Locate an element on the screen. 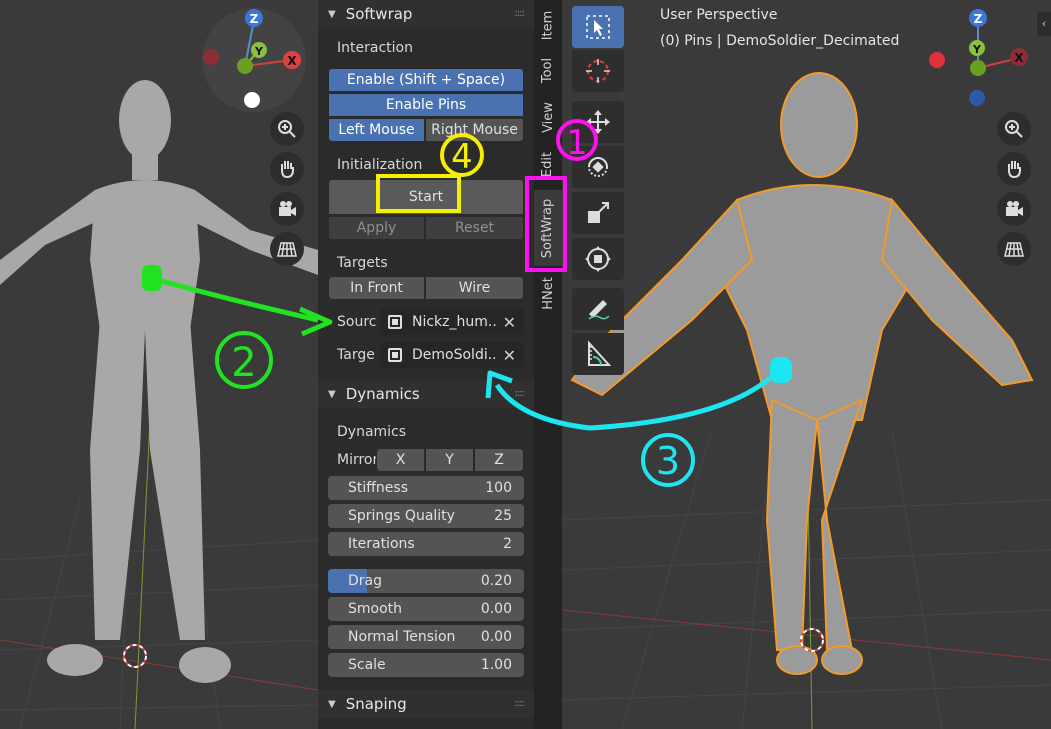  annotation-2: 2 is located at coordinates (243, 363).